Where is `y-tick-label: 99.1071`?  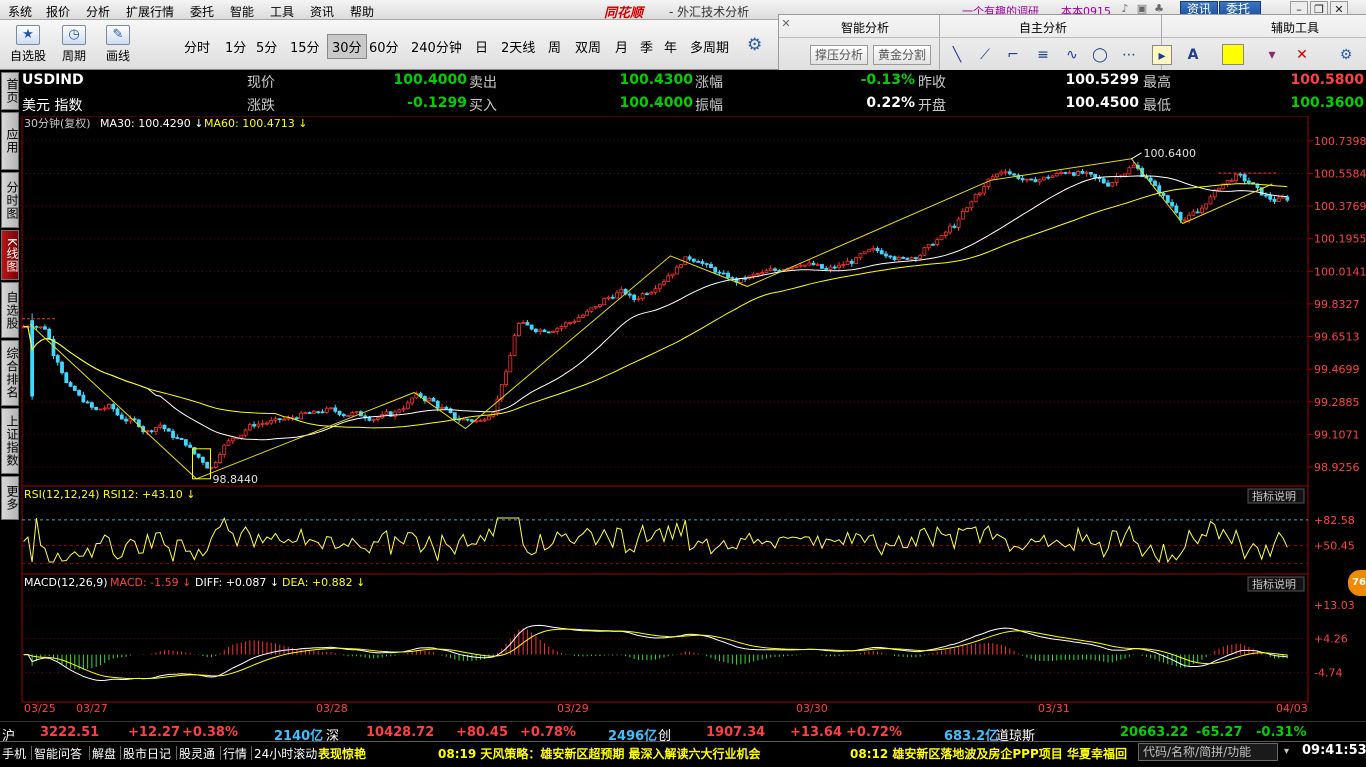
y-tick-label: 99.1071 is located at coordinates (1337, 434).